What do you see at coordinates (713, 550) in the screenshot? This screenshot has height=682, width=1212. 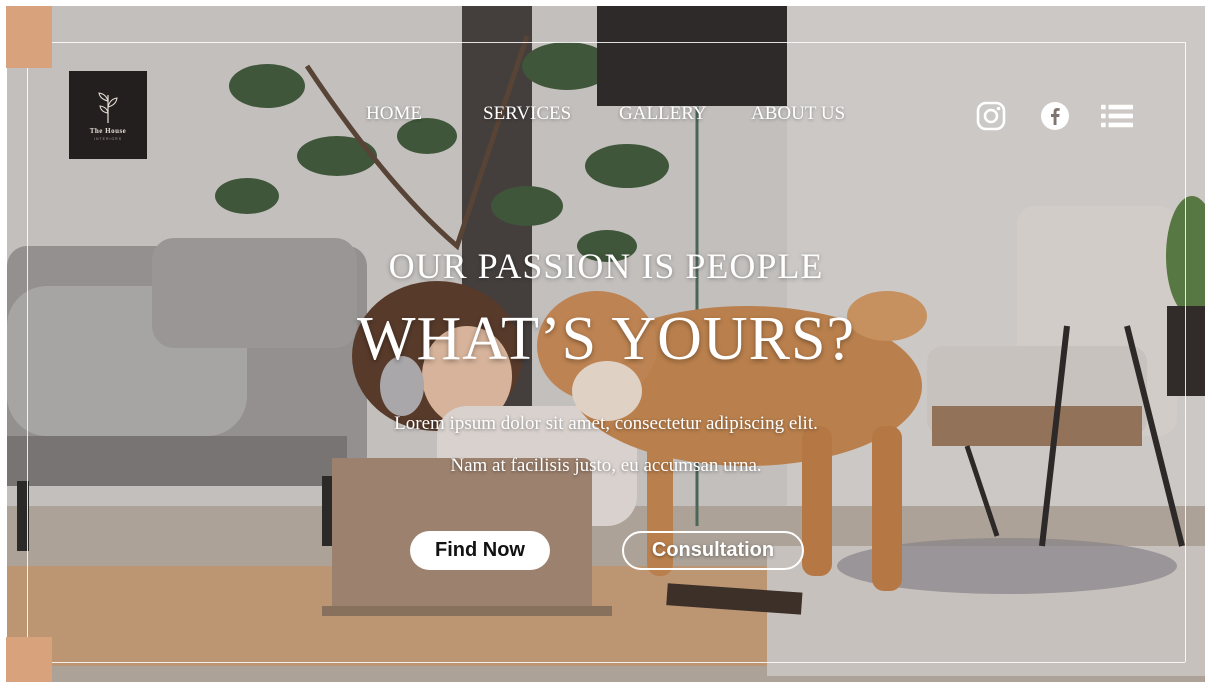 I see `consultation-button: Consultation` at bounding box center [713, 550].